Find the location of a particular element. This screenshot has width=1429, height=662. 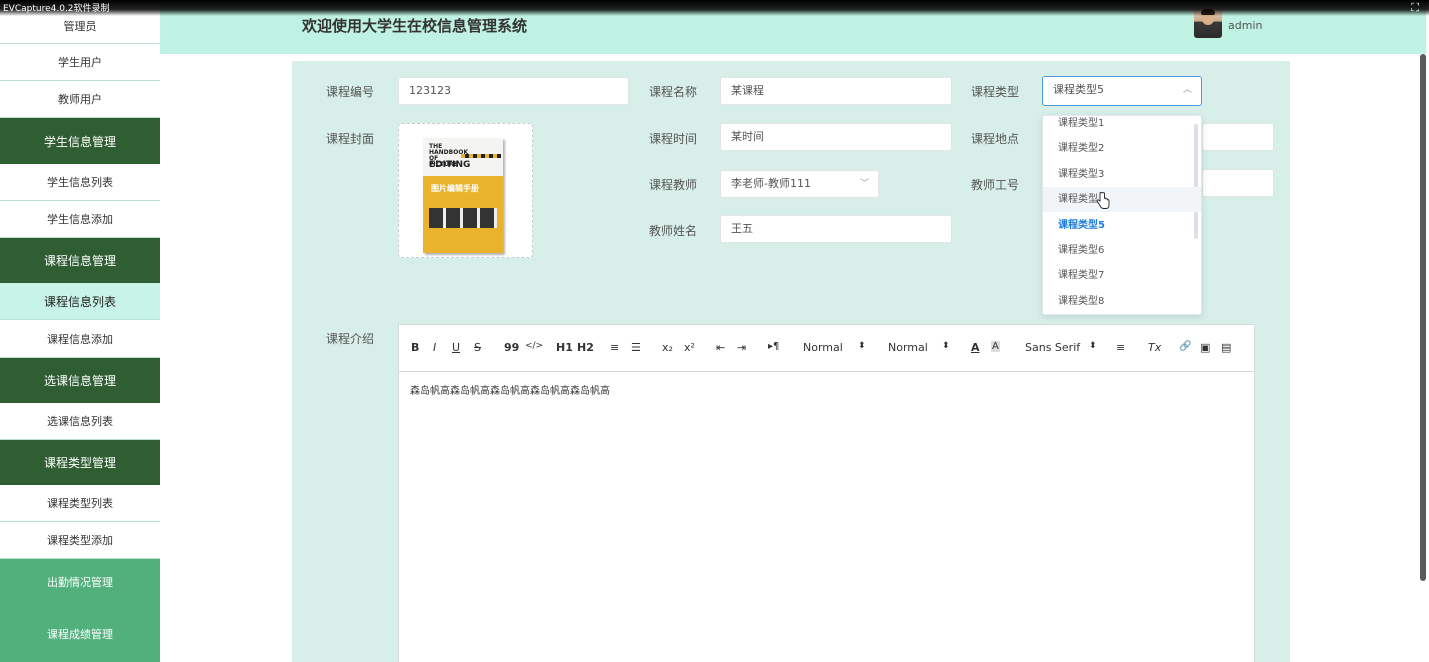

teacher-name-input: 王五 is located at coordinates (836, 229).